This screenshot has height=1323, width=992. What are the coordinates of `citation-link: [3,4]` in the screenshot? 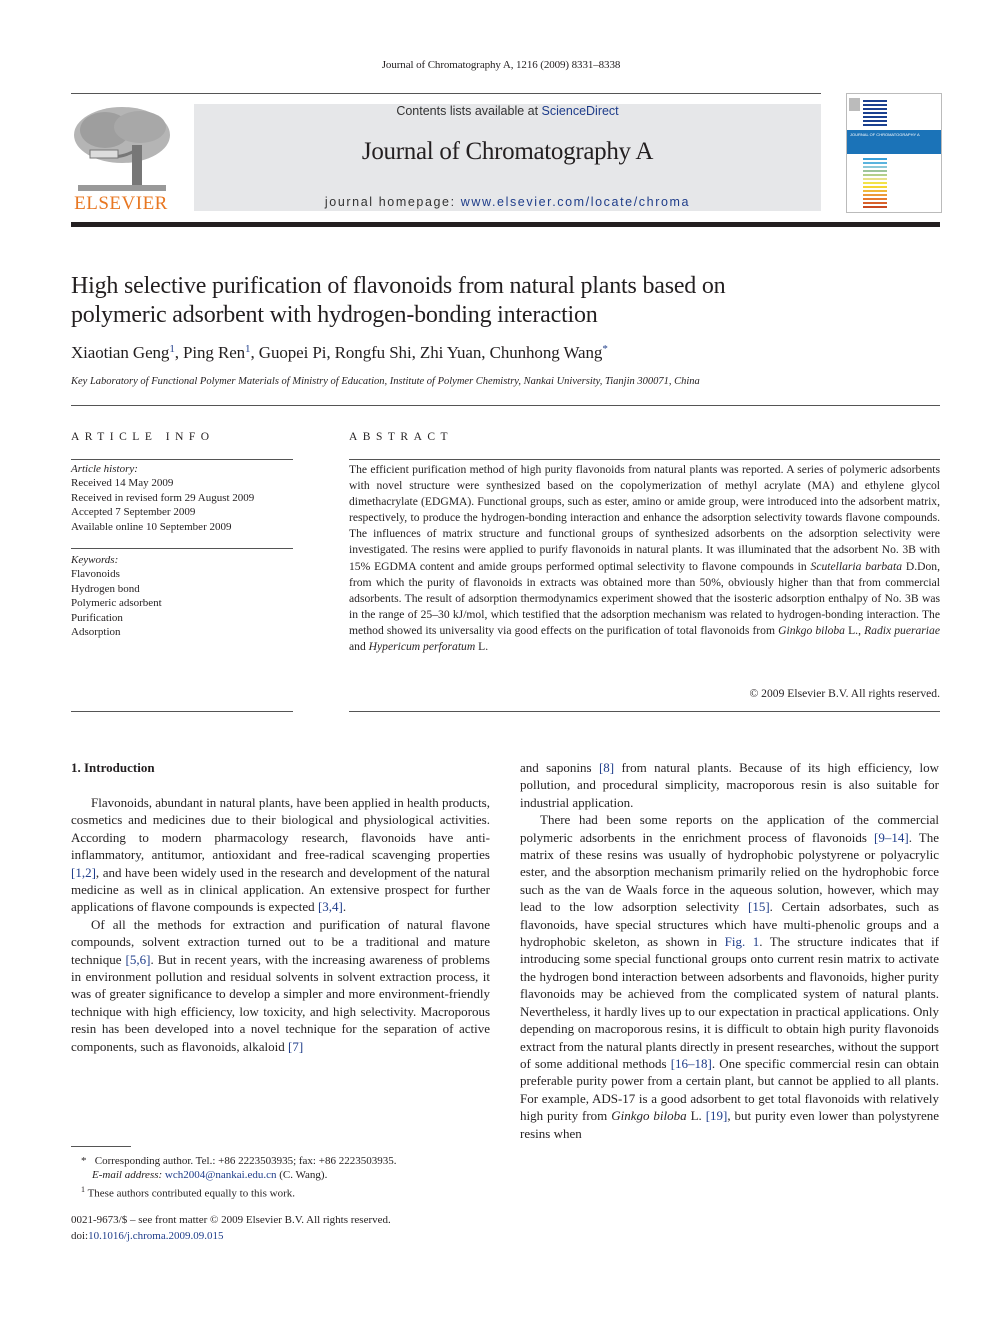 It's located at (330, 906).